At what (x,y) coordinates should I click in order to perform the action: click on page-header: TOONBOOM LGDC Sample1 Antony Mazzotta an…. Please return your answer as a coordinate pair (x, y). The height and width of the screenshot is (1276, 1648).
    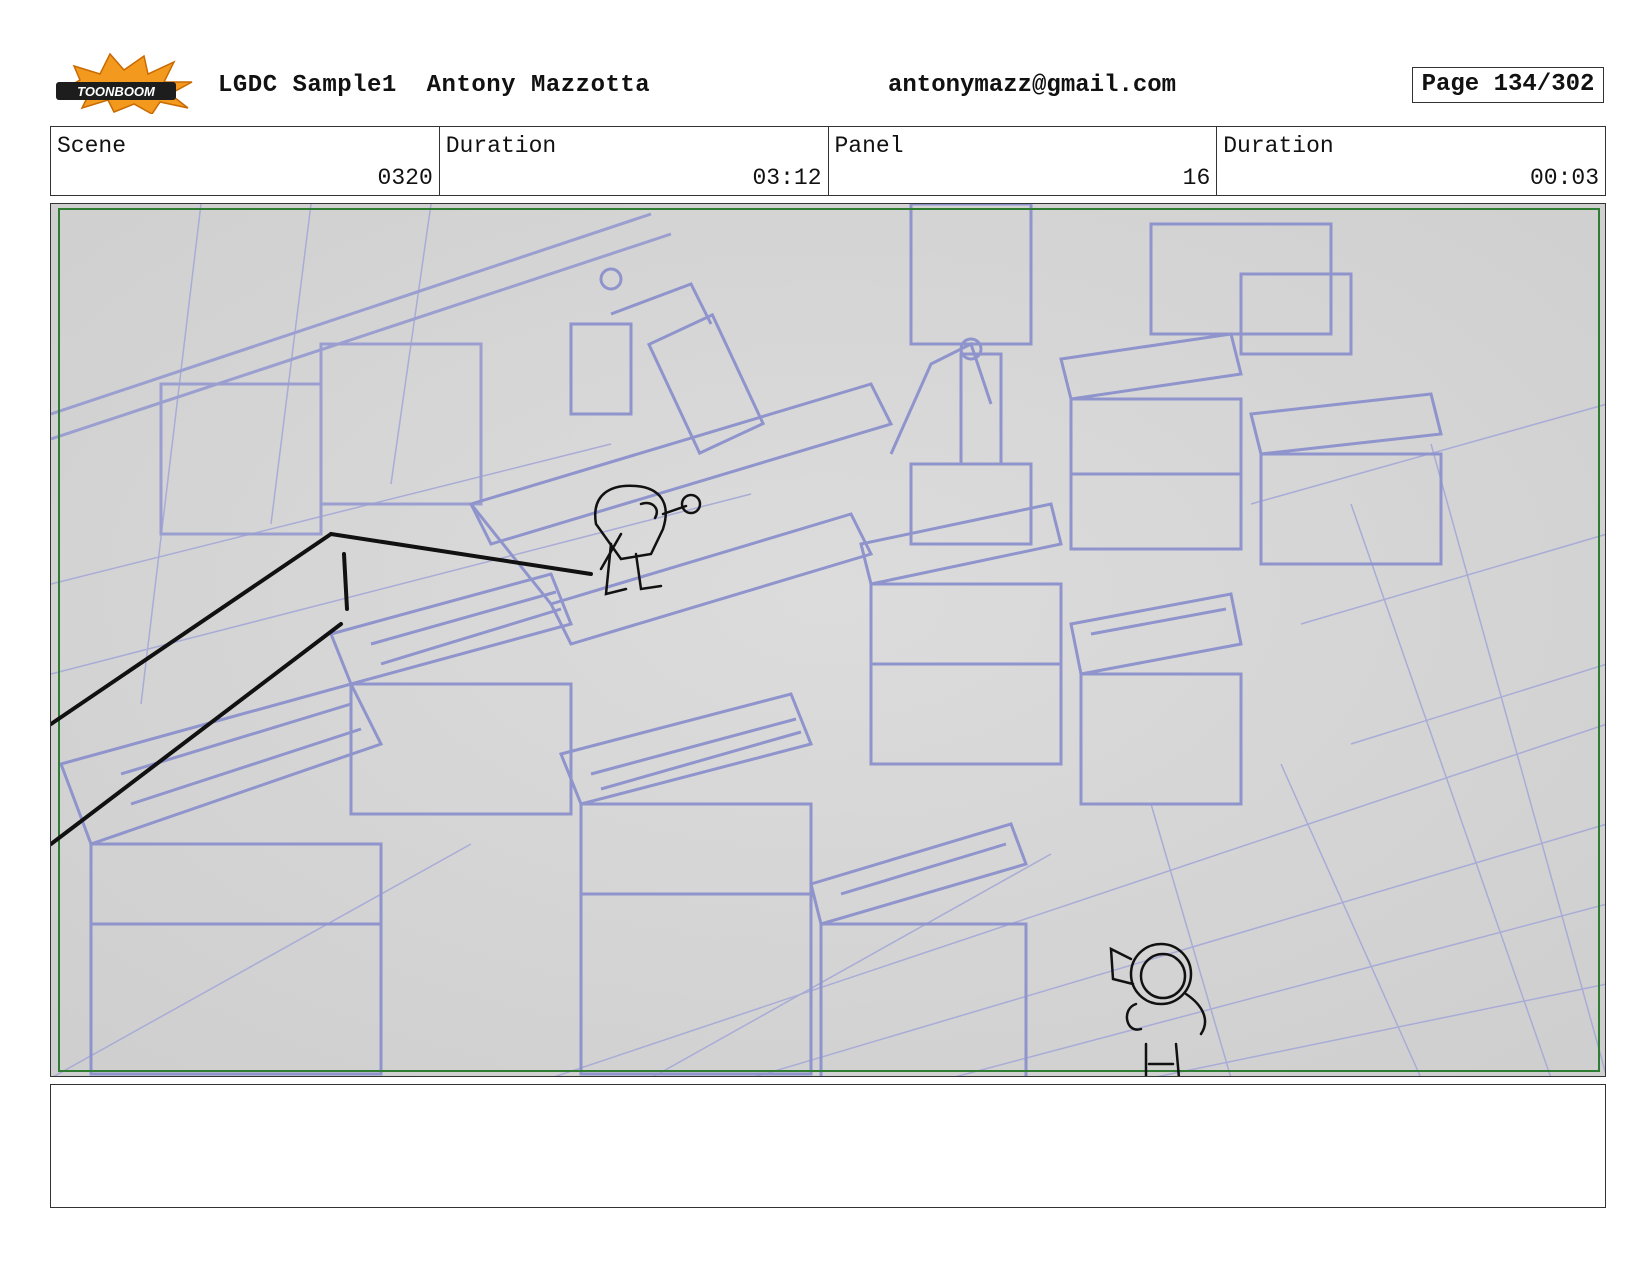
    Looking at the image, I should click on (824, 62).